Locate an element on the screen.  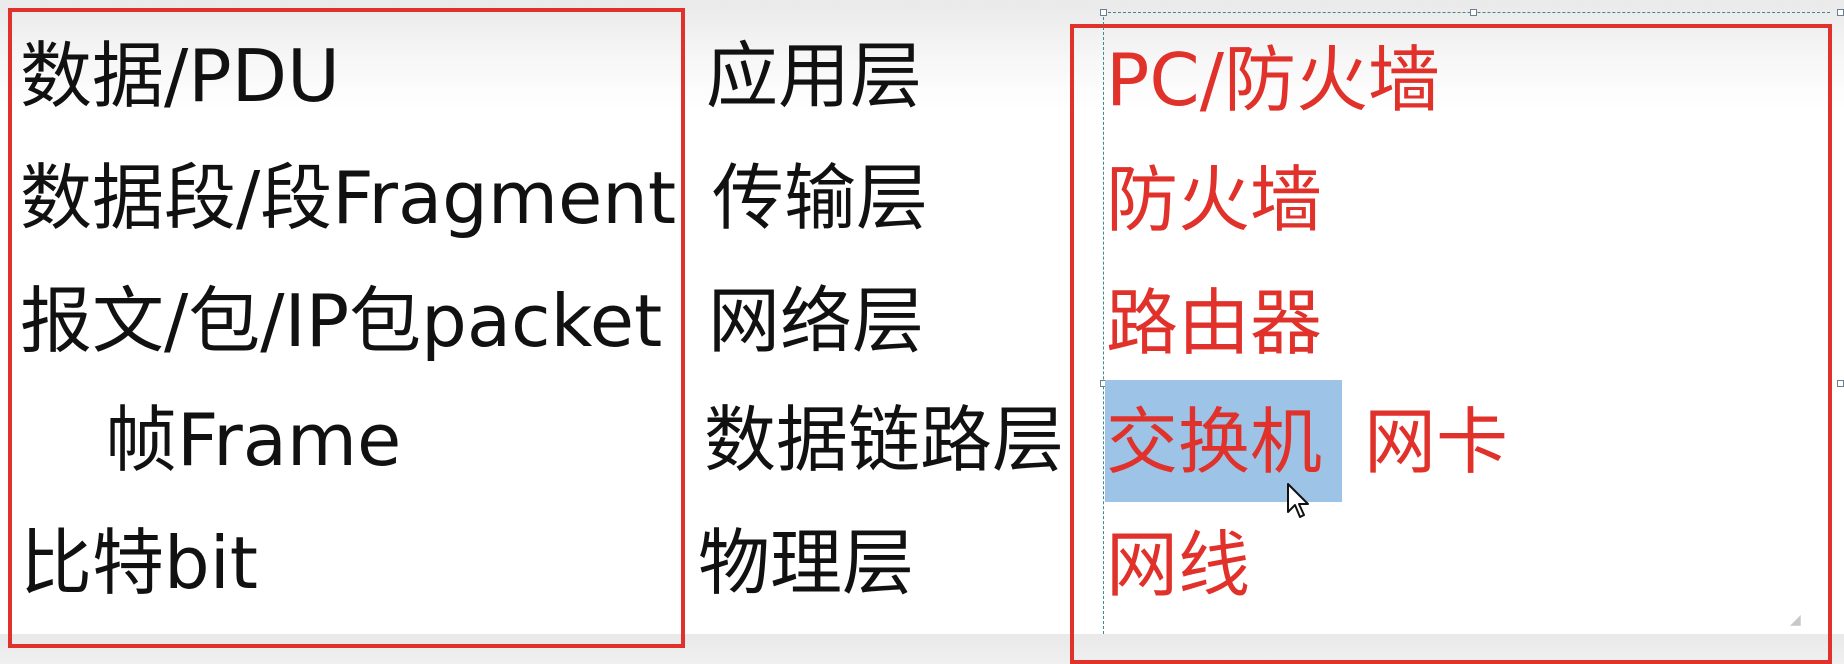
device-label-switch: 交换机 is located at coordinates (1214, 442).